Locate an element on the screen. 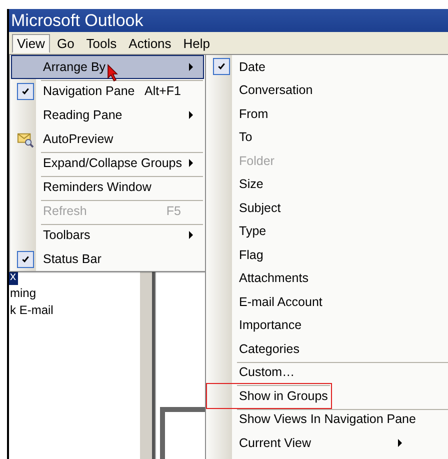 Image resolution: width=448 pixels, height=459 pixels. window-title: Microsoft Outlook is located at coordinates (77, 20).